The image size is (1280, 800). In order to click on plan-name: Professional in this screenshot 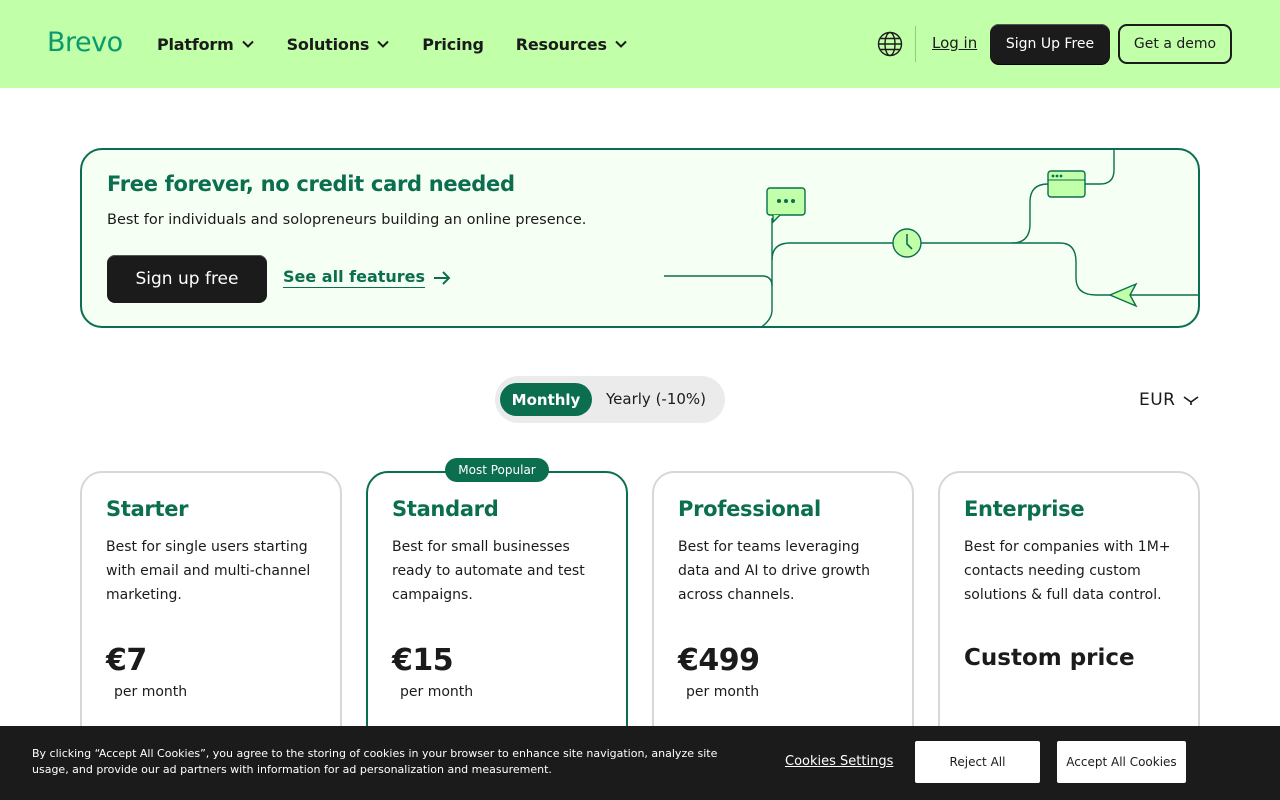, I will do `click(749, 509)`.